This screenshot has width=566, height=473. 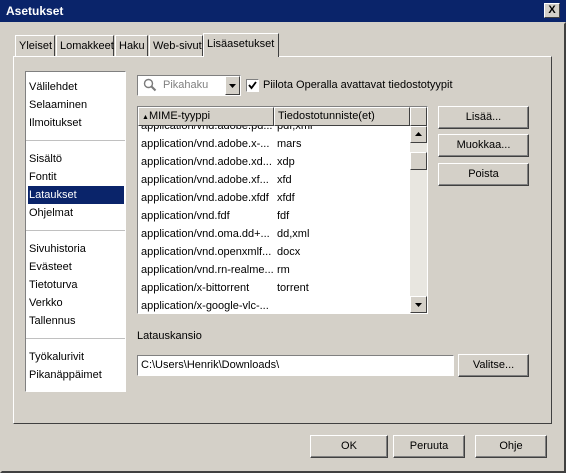 I want to click on arrow-down-icon, so click(x=418, y=305).